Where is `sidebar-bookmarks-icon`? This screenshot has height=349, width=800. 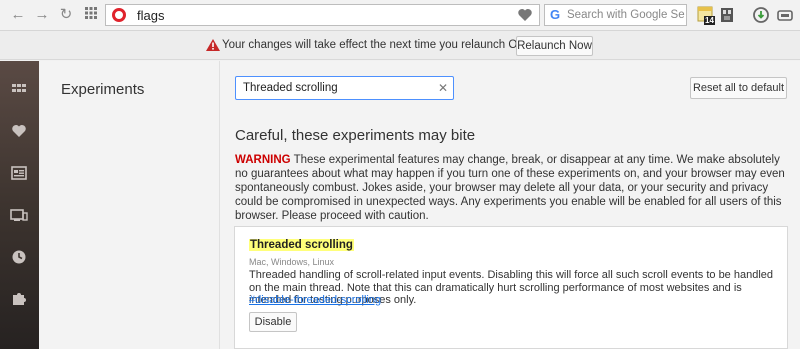 sidebar-bookmarks-icon is located at coordinates (19, 131).